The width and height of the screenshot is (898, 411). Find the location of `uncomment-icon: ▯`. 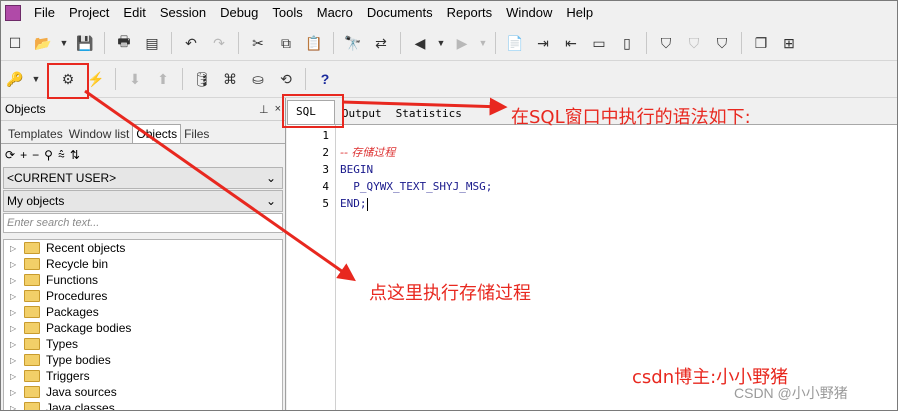

uncomment-icon: ▯ is located at coordinates (627, 43).